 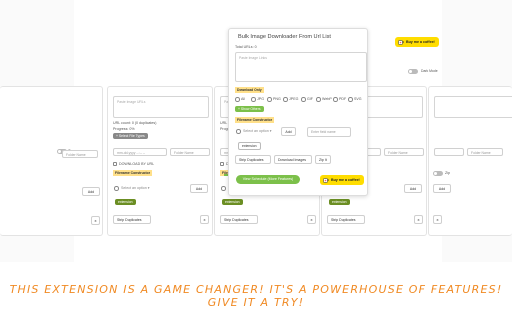 What do you see at coordinates (277, 99) in the screenshot?
I see `format-label-png: PNG` at bounding box center [277, 99].